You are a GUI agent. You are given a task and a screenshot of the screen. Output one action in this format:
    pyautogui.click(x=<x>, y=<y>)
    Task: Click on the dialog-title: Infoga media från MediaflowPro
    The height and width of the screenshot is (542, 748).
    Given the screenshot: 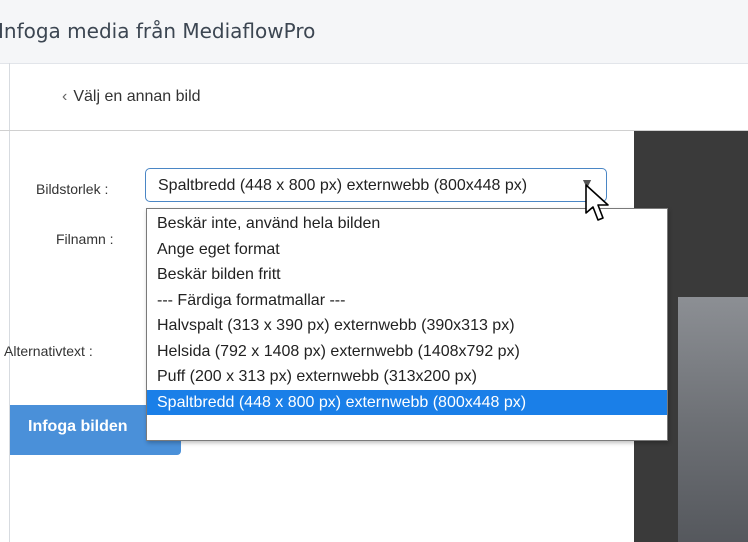 What is the action you would take?
    pyautogui.click(x=158, y=31)
    